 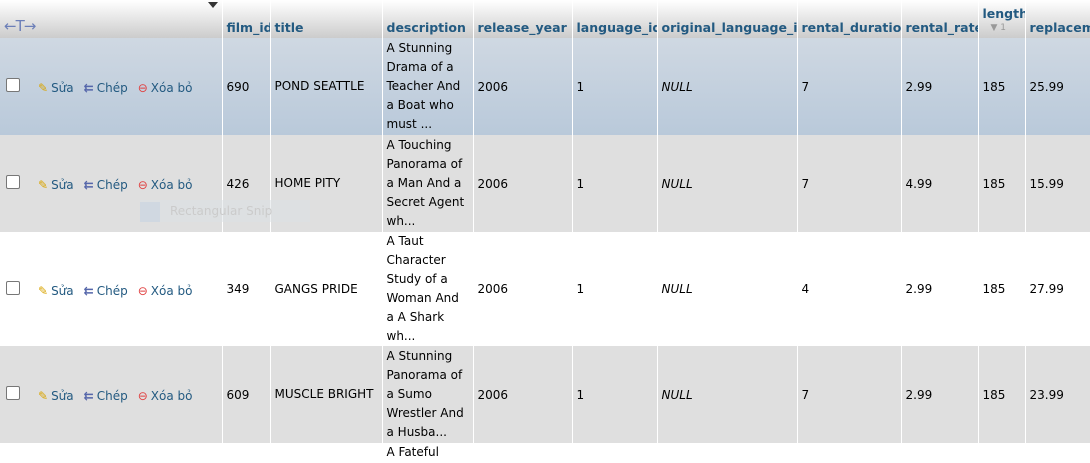 What do you see at coordinates (1057, 183) in the screenshot?
I see `cell-replacement: 15.99` at bounding box center [1057, 183].